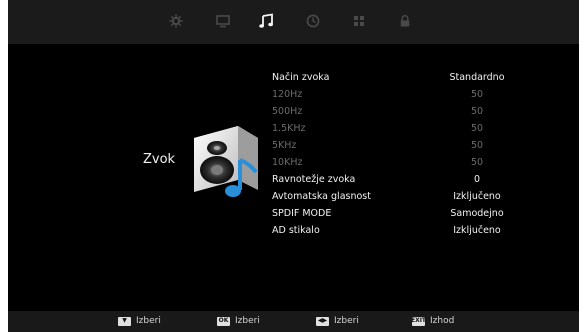 The height and width of the screenshot is (332, 587). Describe the element at coordinates (402, 114) in the screenshot. I see `setting-row: 500Hz 50` at that location.